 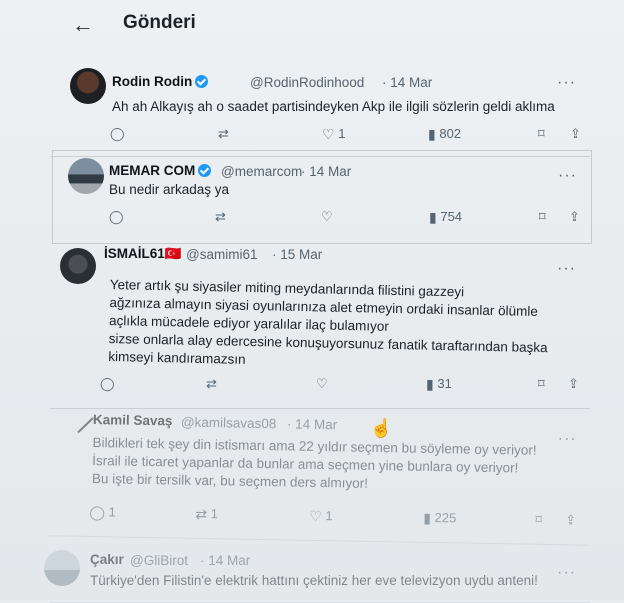 What do you see at coordinates (133, 420) in the screenshot?
I see `author-name: Kamil Savaş` at bounding box center [133, 420].